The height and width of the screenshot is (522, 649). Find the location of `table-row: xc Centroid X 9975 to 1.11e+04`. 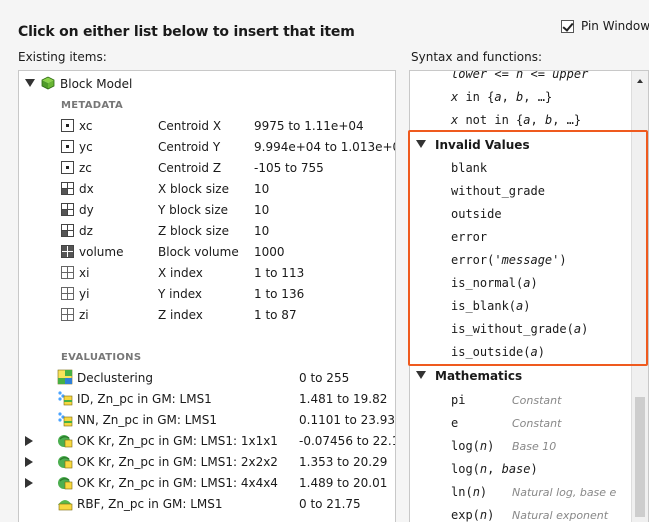

table-row: xc Centroid X 9975 to 1.11e+04 is located at coordinates (207, 126).